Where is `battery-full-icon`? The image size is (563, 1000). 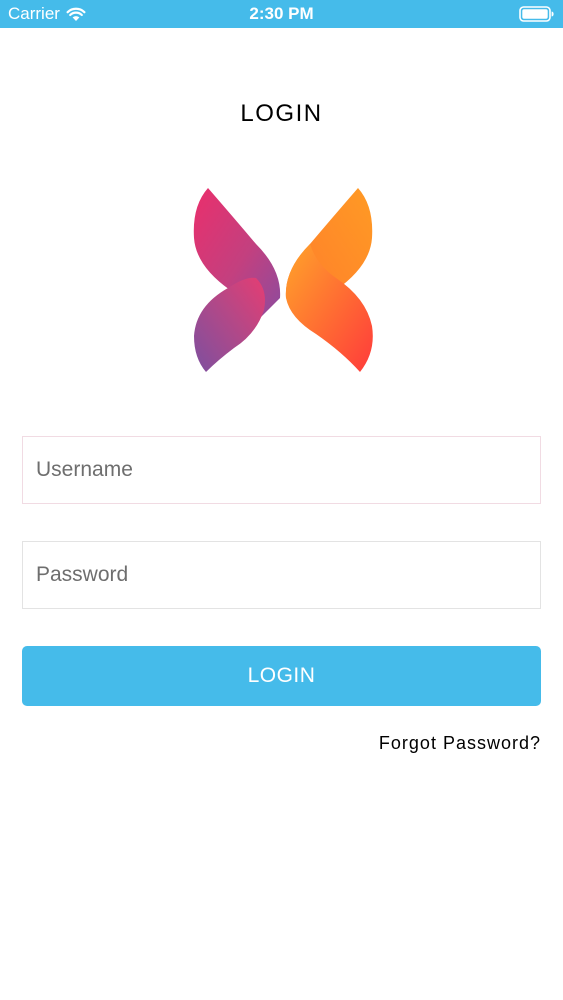 battery-full-icon is located at coordinates (536, 14).